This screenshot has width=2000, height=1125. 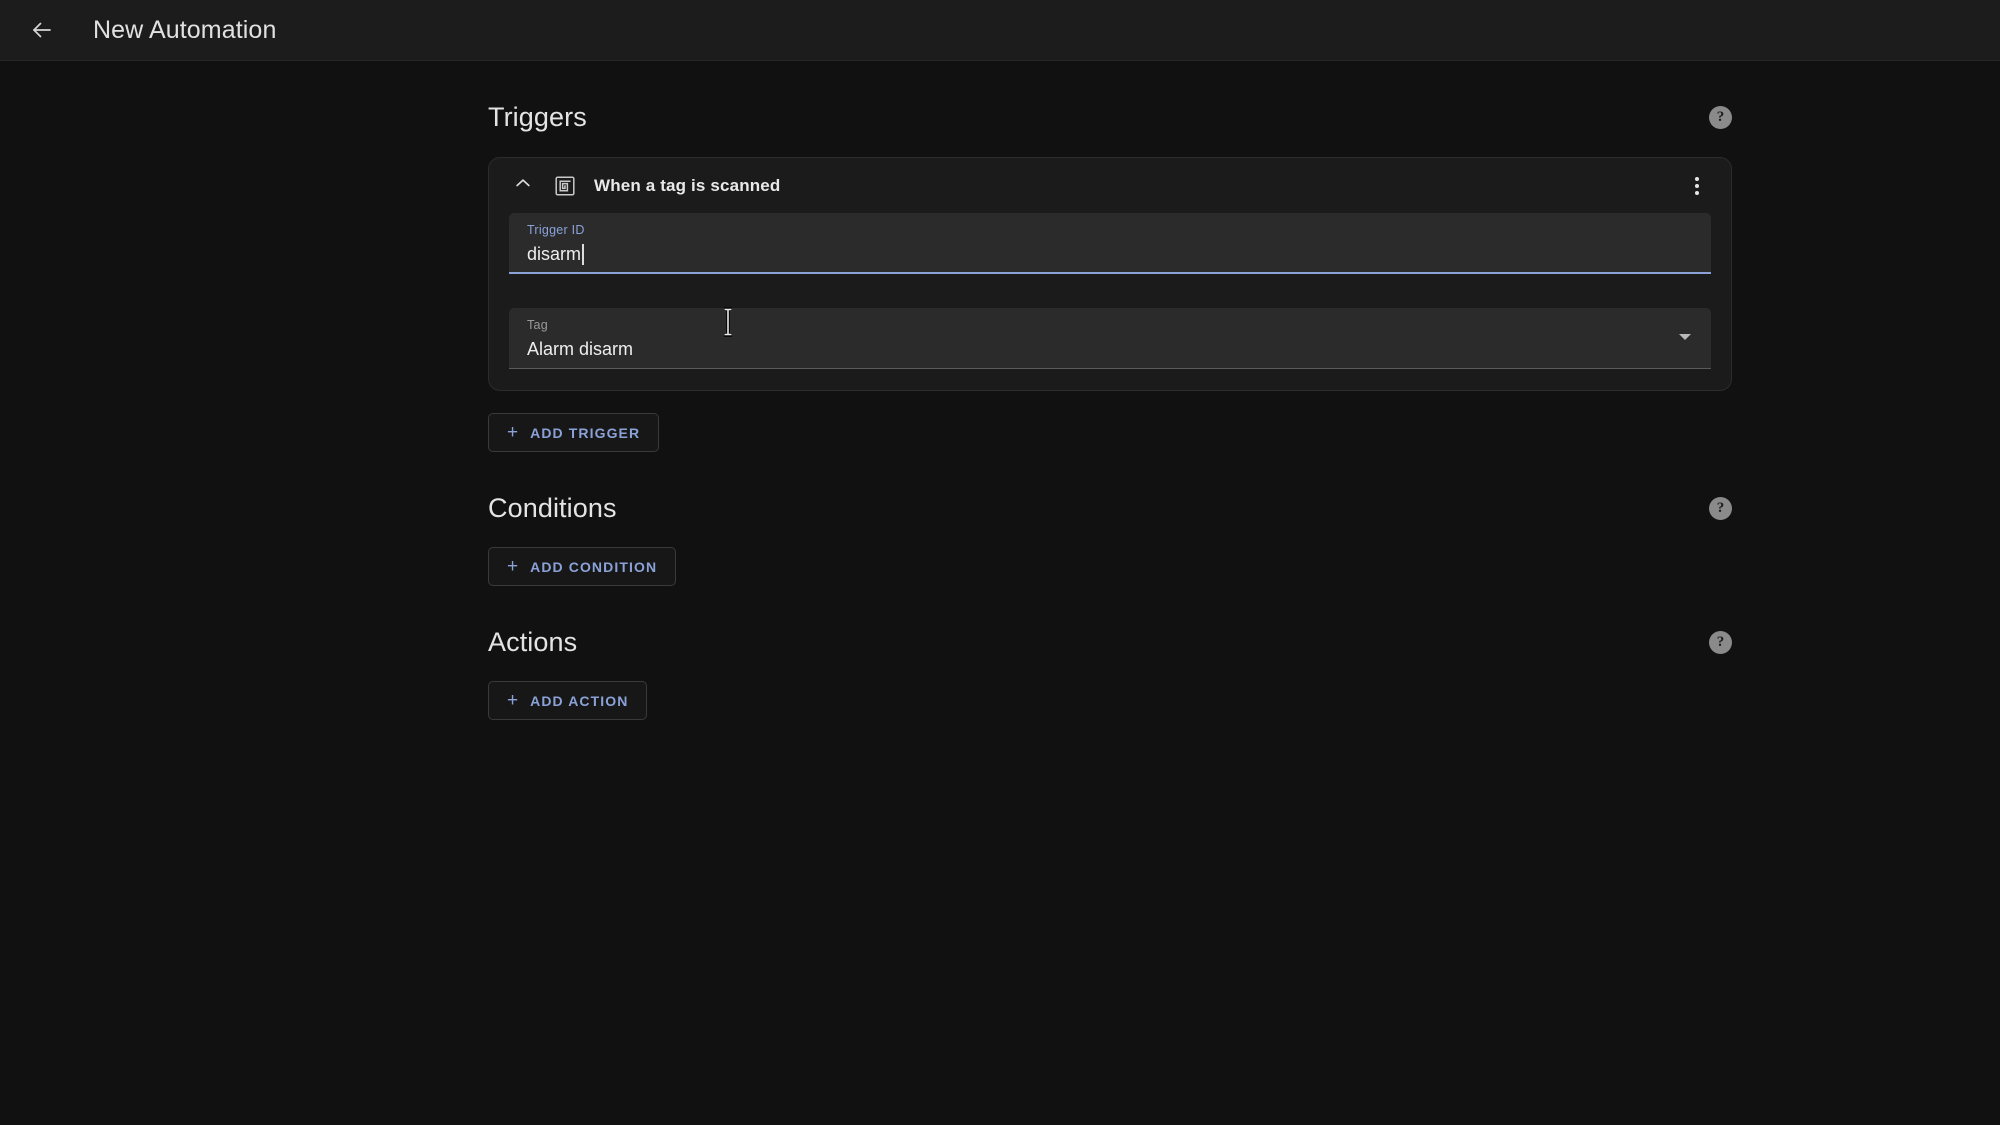 I want to click on triggers-section-header: Triggers ?, so click(x=1110, y=117).